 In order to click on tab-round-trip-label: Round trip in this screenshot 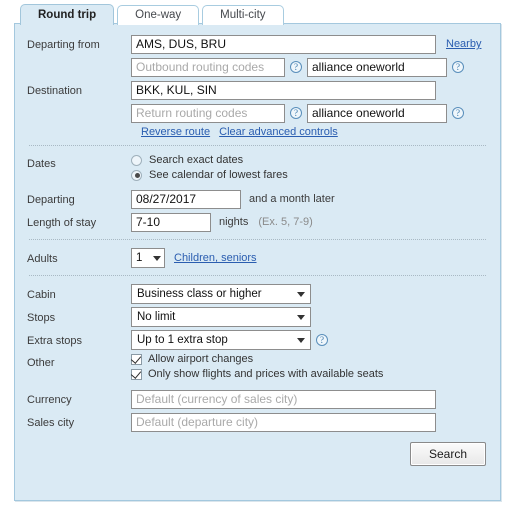, I will do `click(67, 15)`.